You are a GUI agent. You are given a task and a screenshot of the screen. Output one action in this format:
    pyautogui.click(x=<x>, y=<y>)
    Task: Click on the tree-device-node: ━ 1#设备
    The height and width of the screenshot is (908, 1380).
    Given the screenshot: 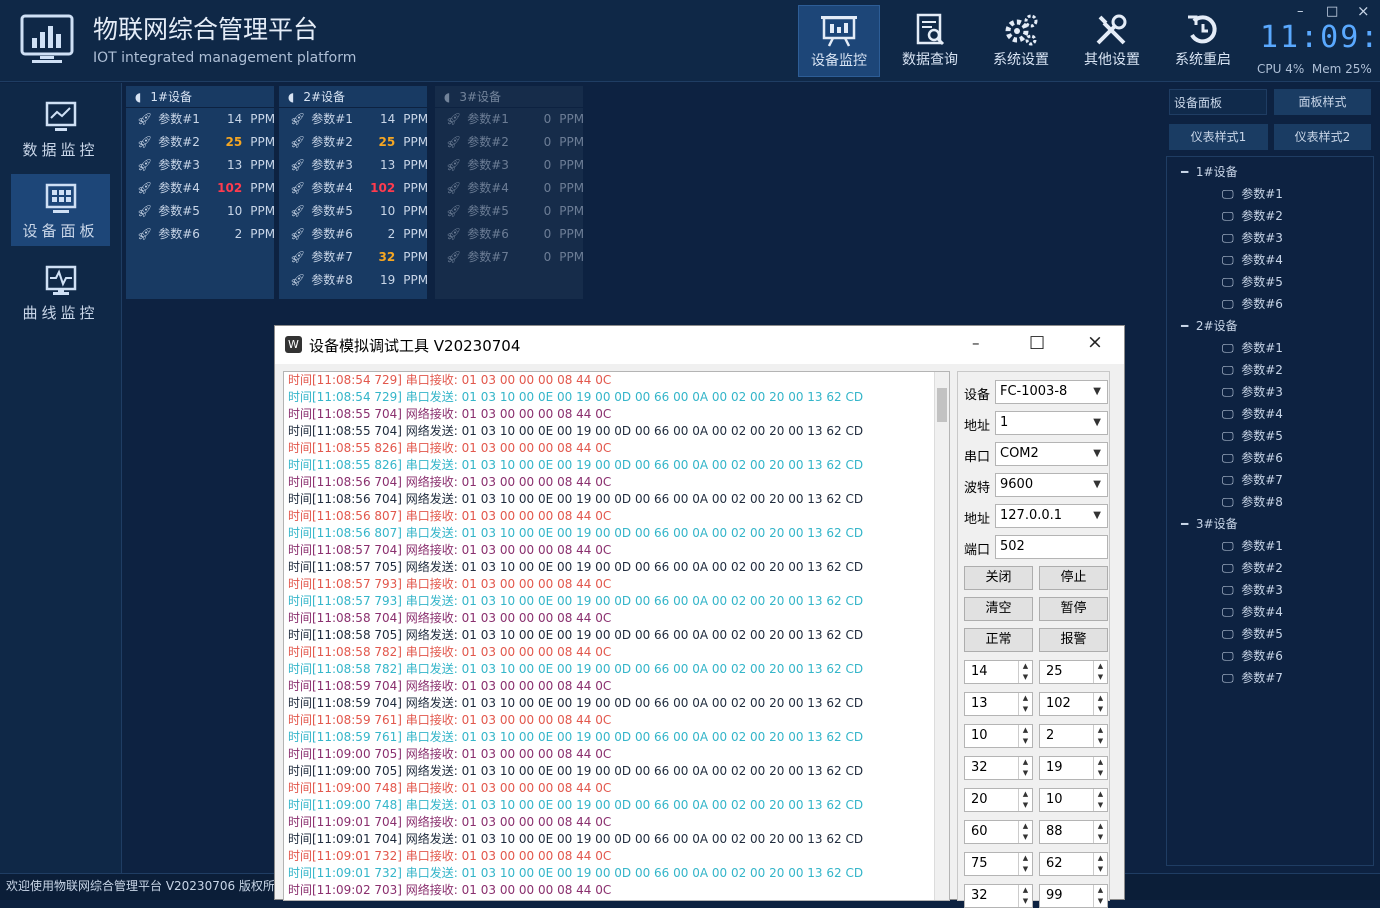 What is the action you would take?
    pyautogui.click(x=1209, y=171)
    